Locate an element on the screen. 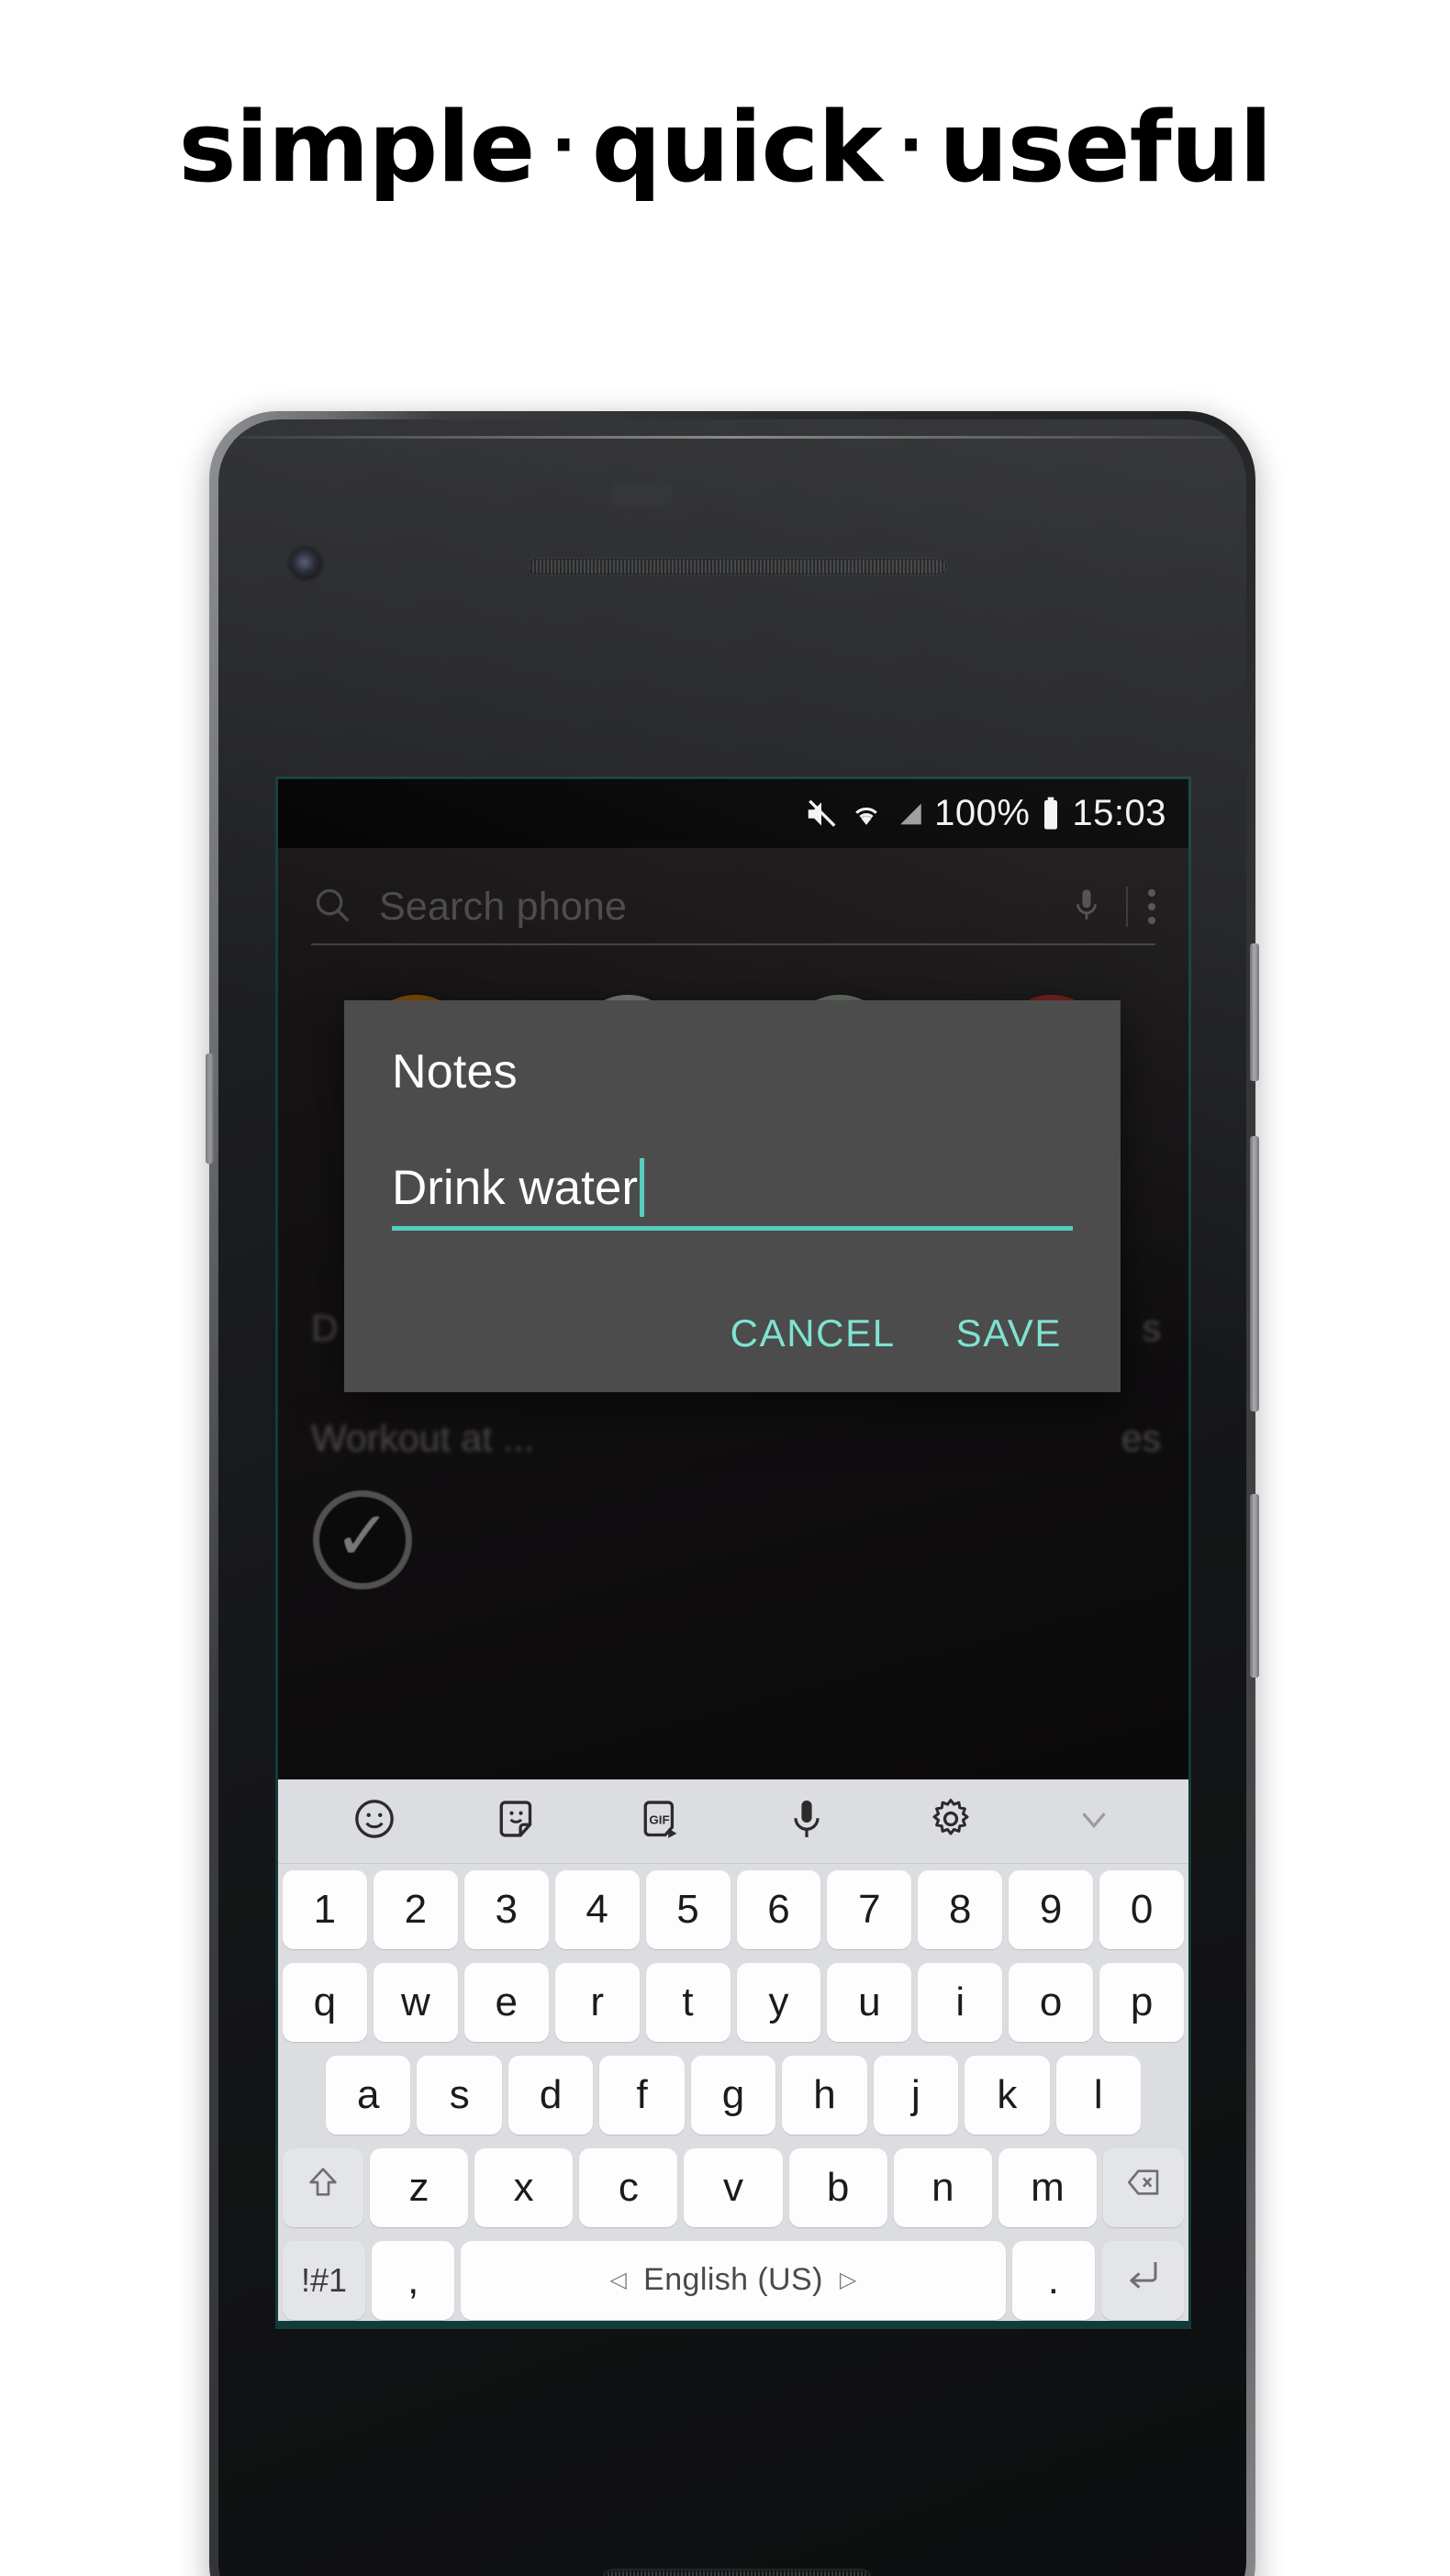 This screenshot has height=2576, width=1450. key-i: i is located at coordinates (960, 2003).